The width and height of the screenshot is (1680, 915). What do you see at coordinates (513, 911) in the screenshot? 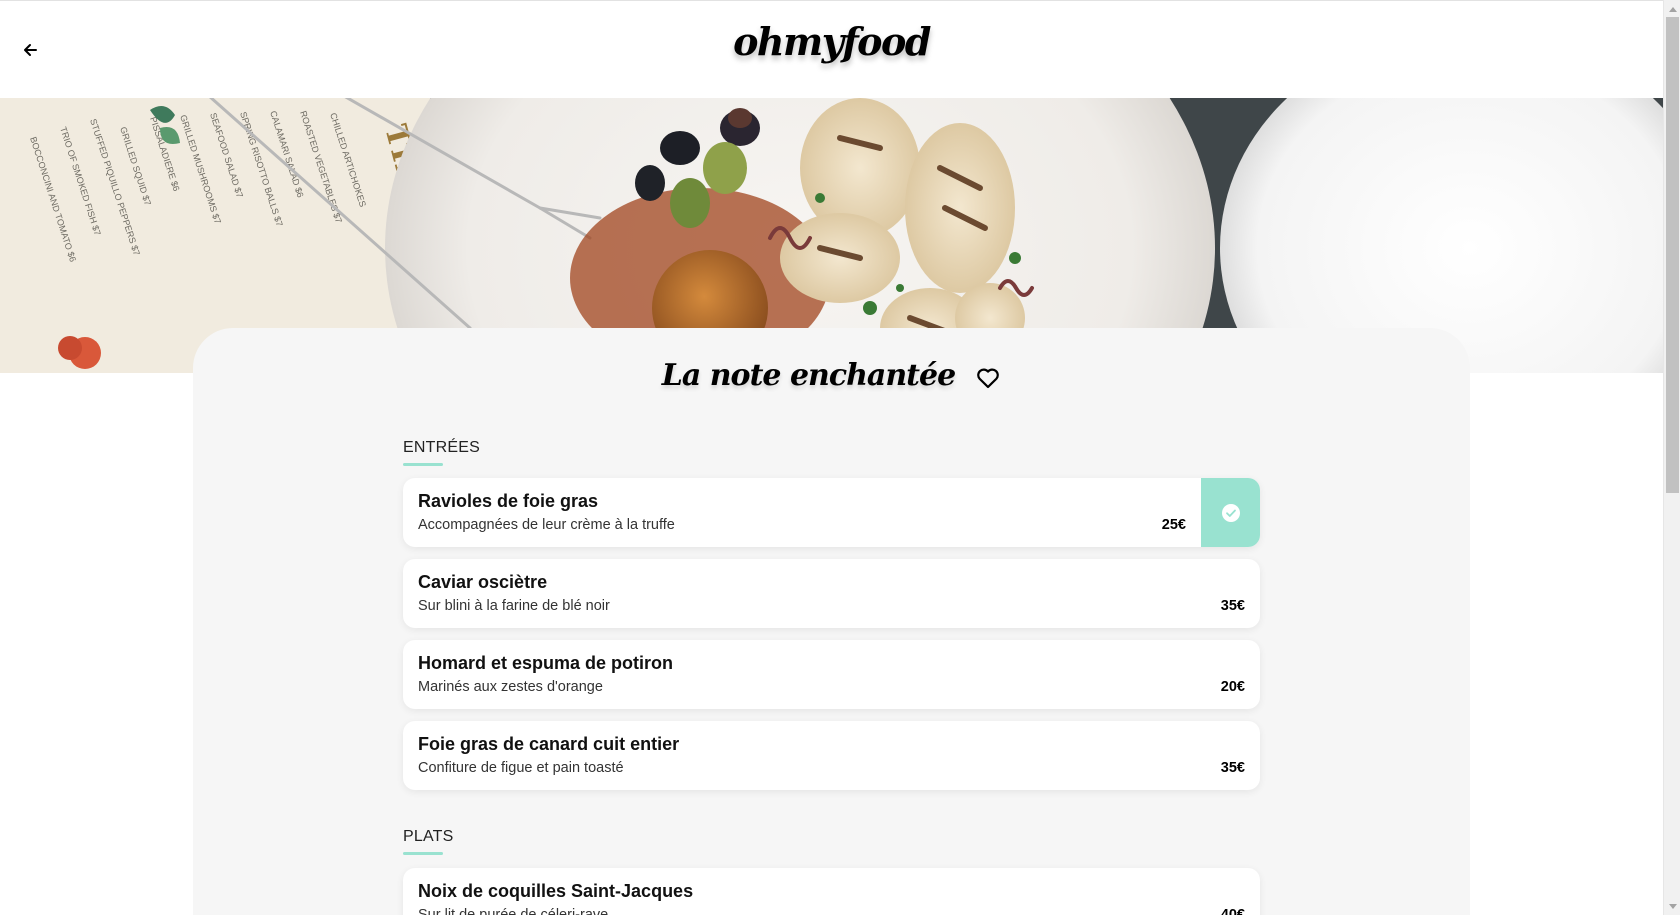
I see `dish-description: Sur lit de purée de céleri-rave` at bounding box center [513, 911].